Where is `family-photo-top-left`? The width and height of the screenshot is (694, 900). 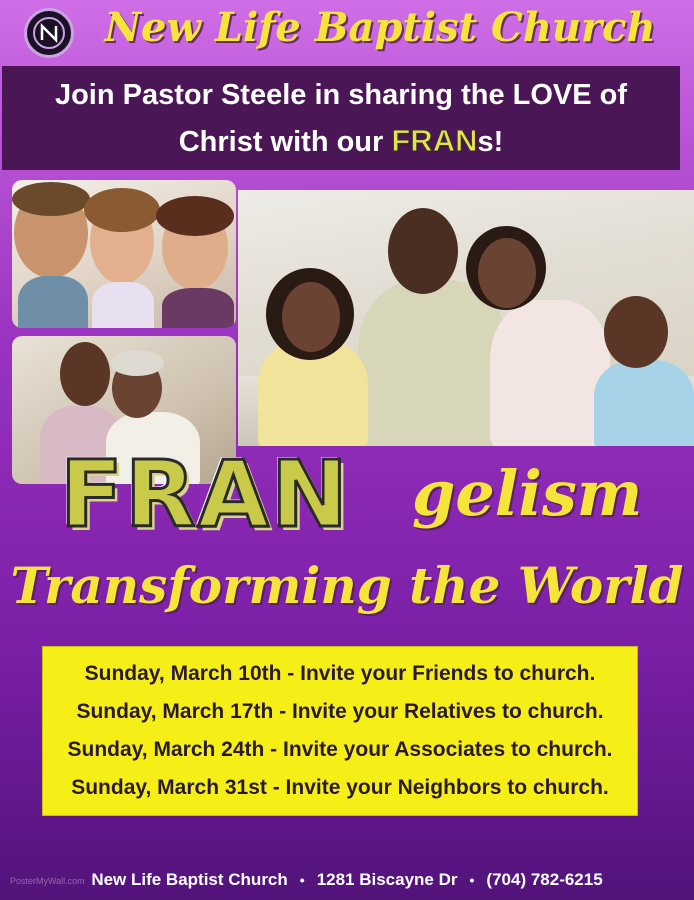 family-photo-top-left is located at coordinates (124, 254).